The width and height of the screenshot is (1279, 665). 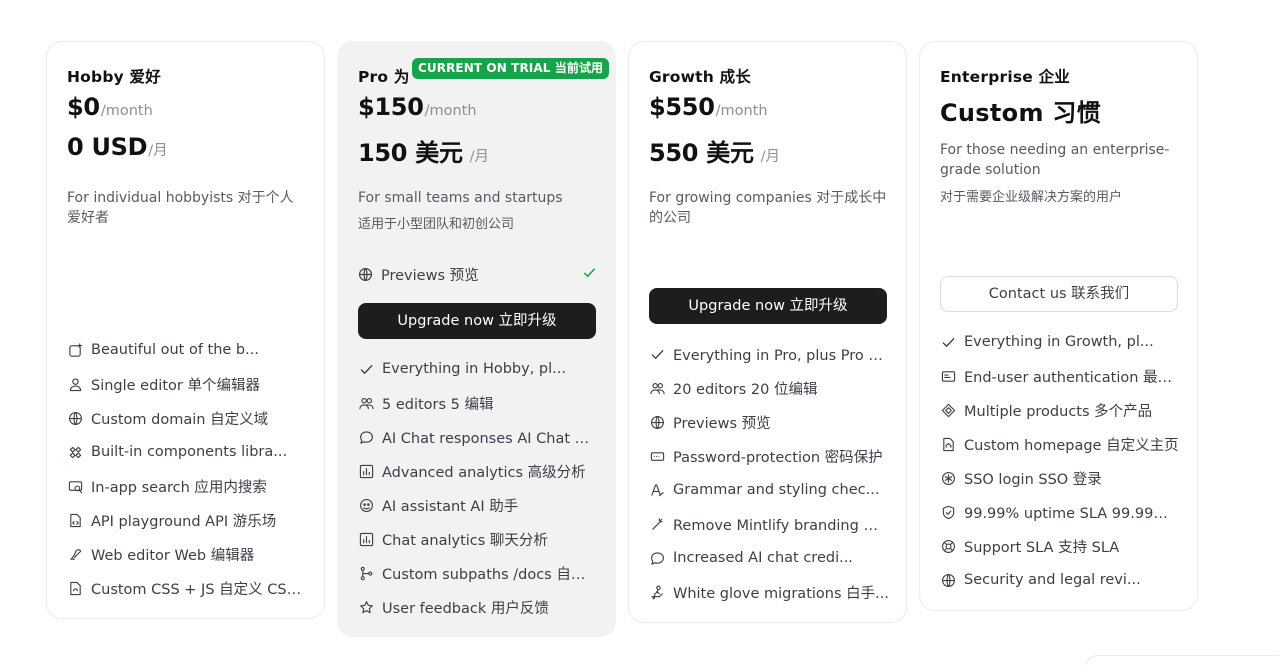 I want to click on feature-item: Custom homepage 自定义主页, so click(x=1060, y=444).